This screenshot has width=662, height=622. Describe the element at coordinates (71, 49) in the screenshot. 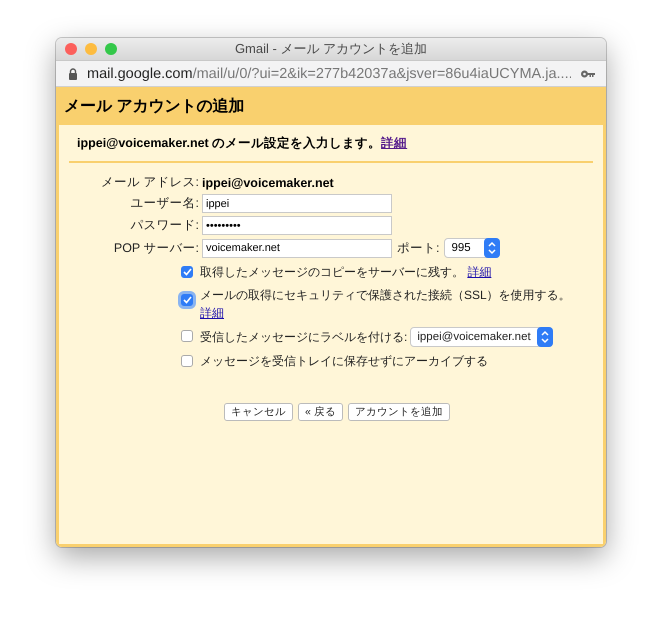

I see `close-button` at that location.